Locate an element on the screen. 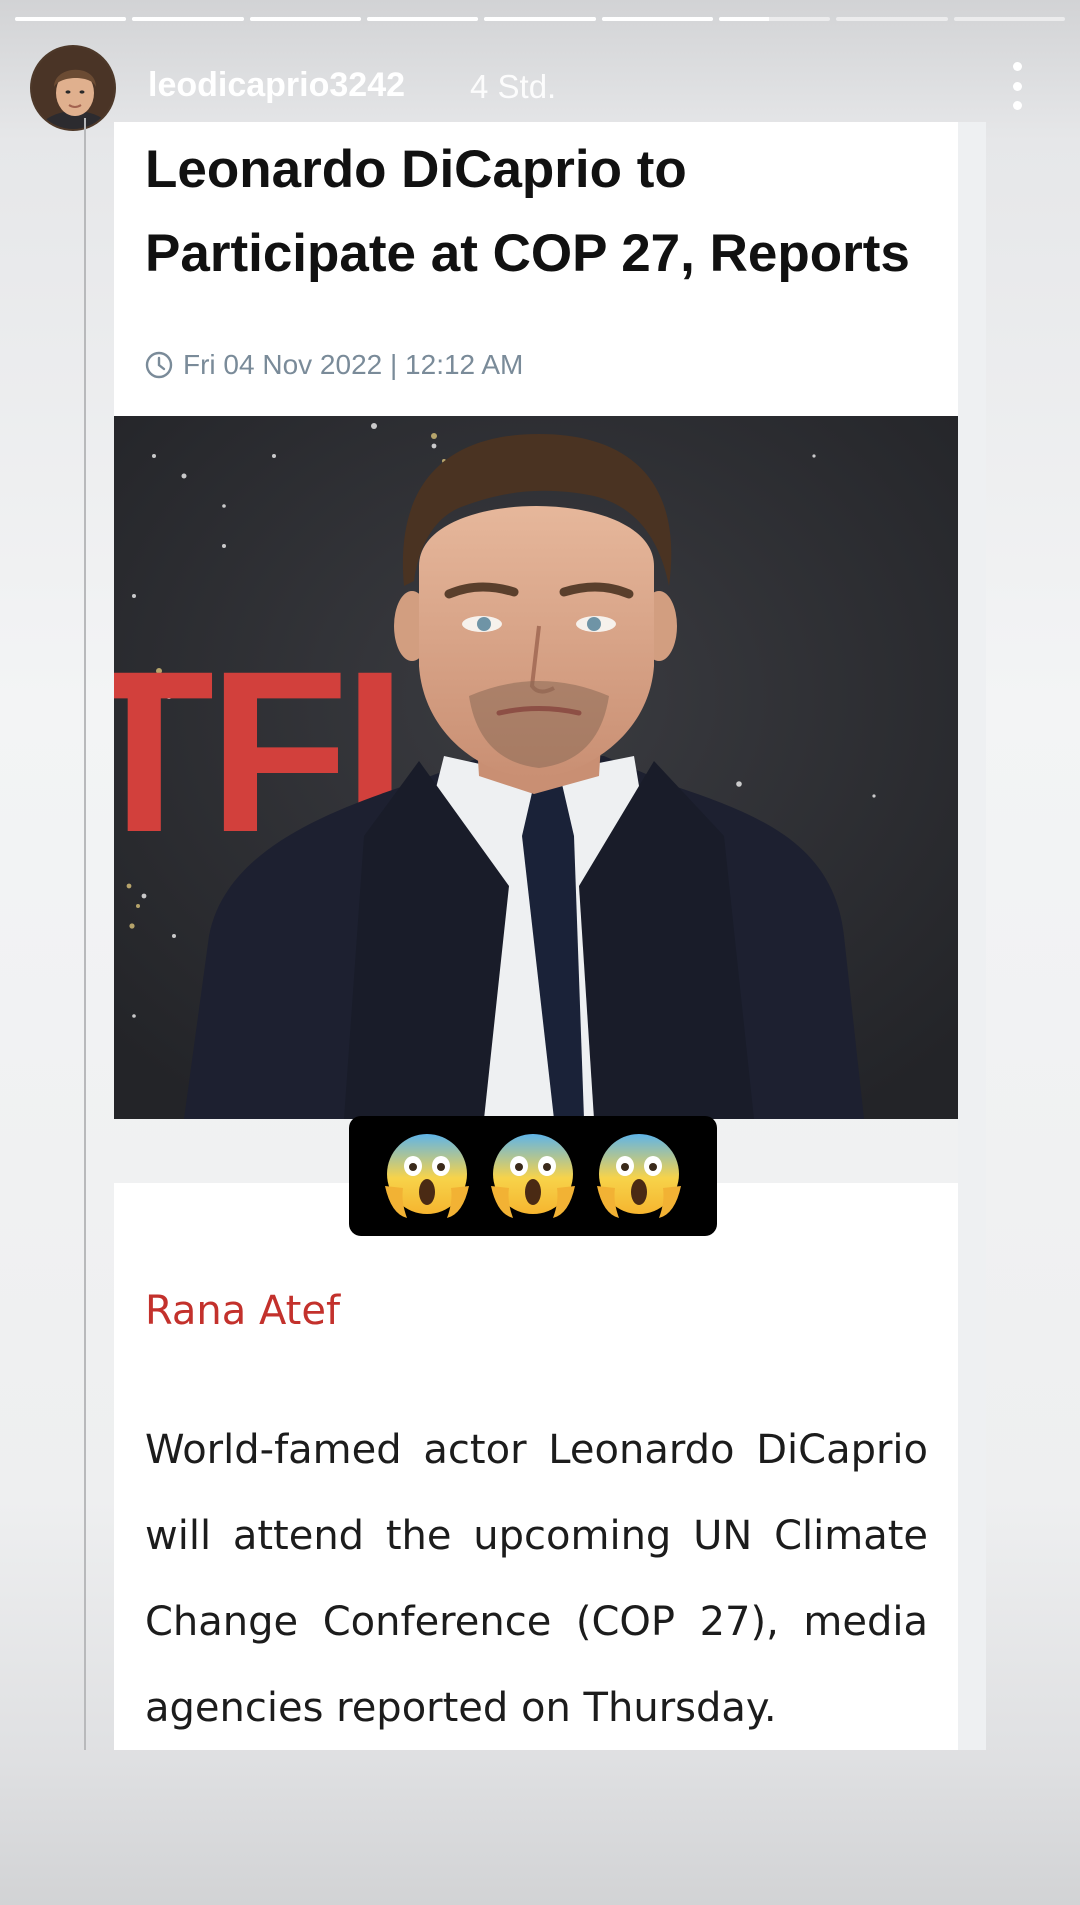  article-dateline: Fri 04 Nov 2022 | 12:12 AM is located at coordinates (334, 365).